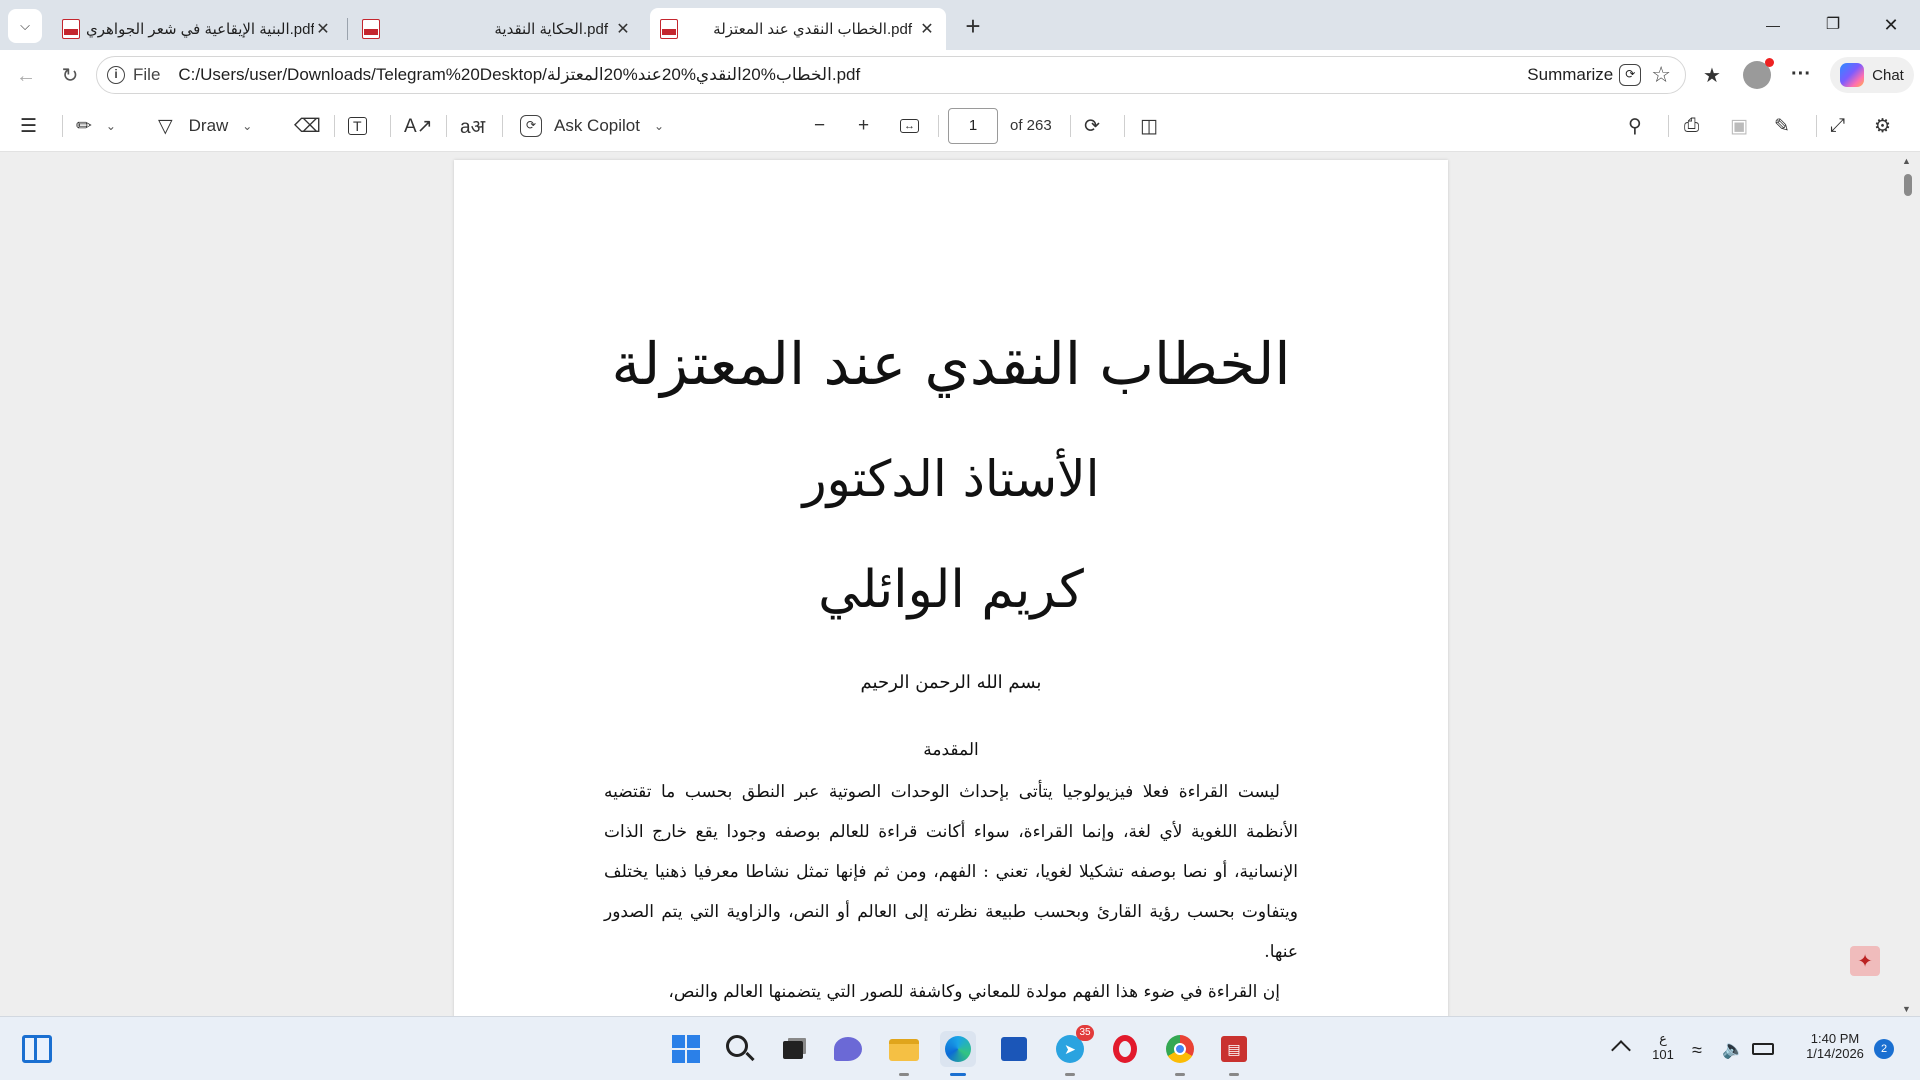  I want to click on author-prefix: الأستاذ الدكتور, so click(951, 479).